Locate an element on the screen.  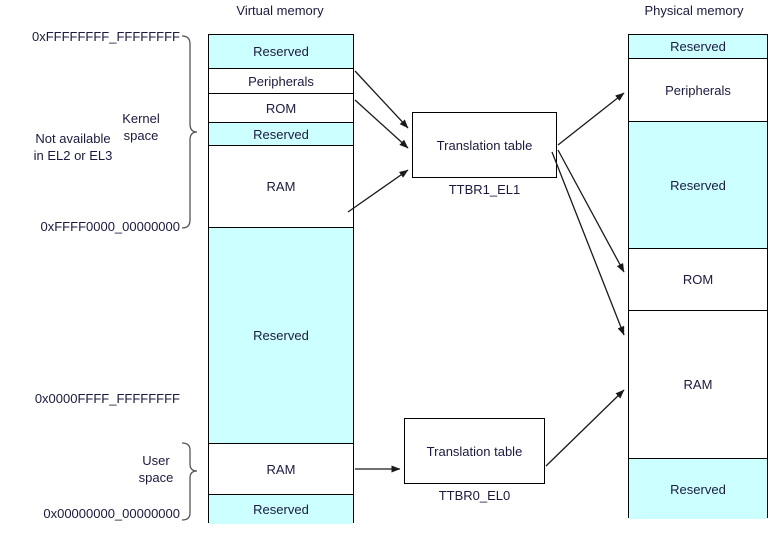
virtual-block-reserved-gap: Reserved is located at coordinates (281, 336).